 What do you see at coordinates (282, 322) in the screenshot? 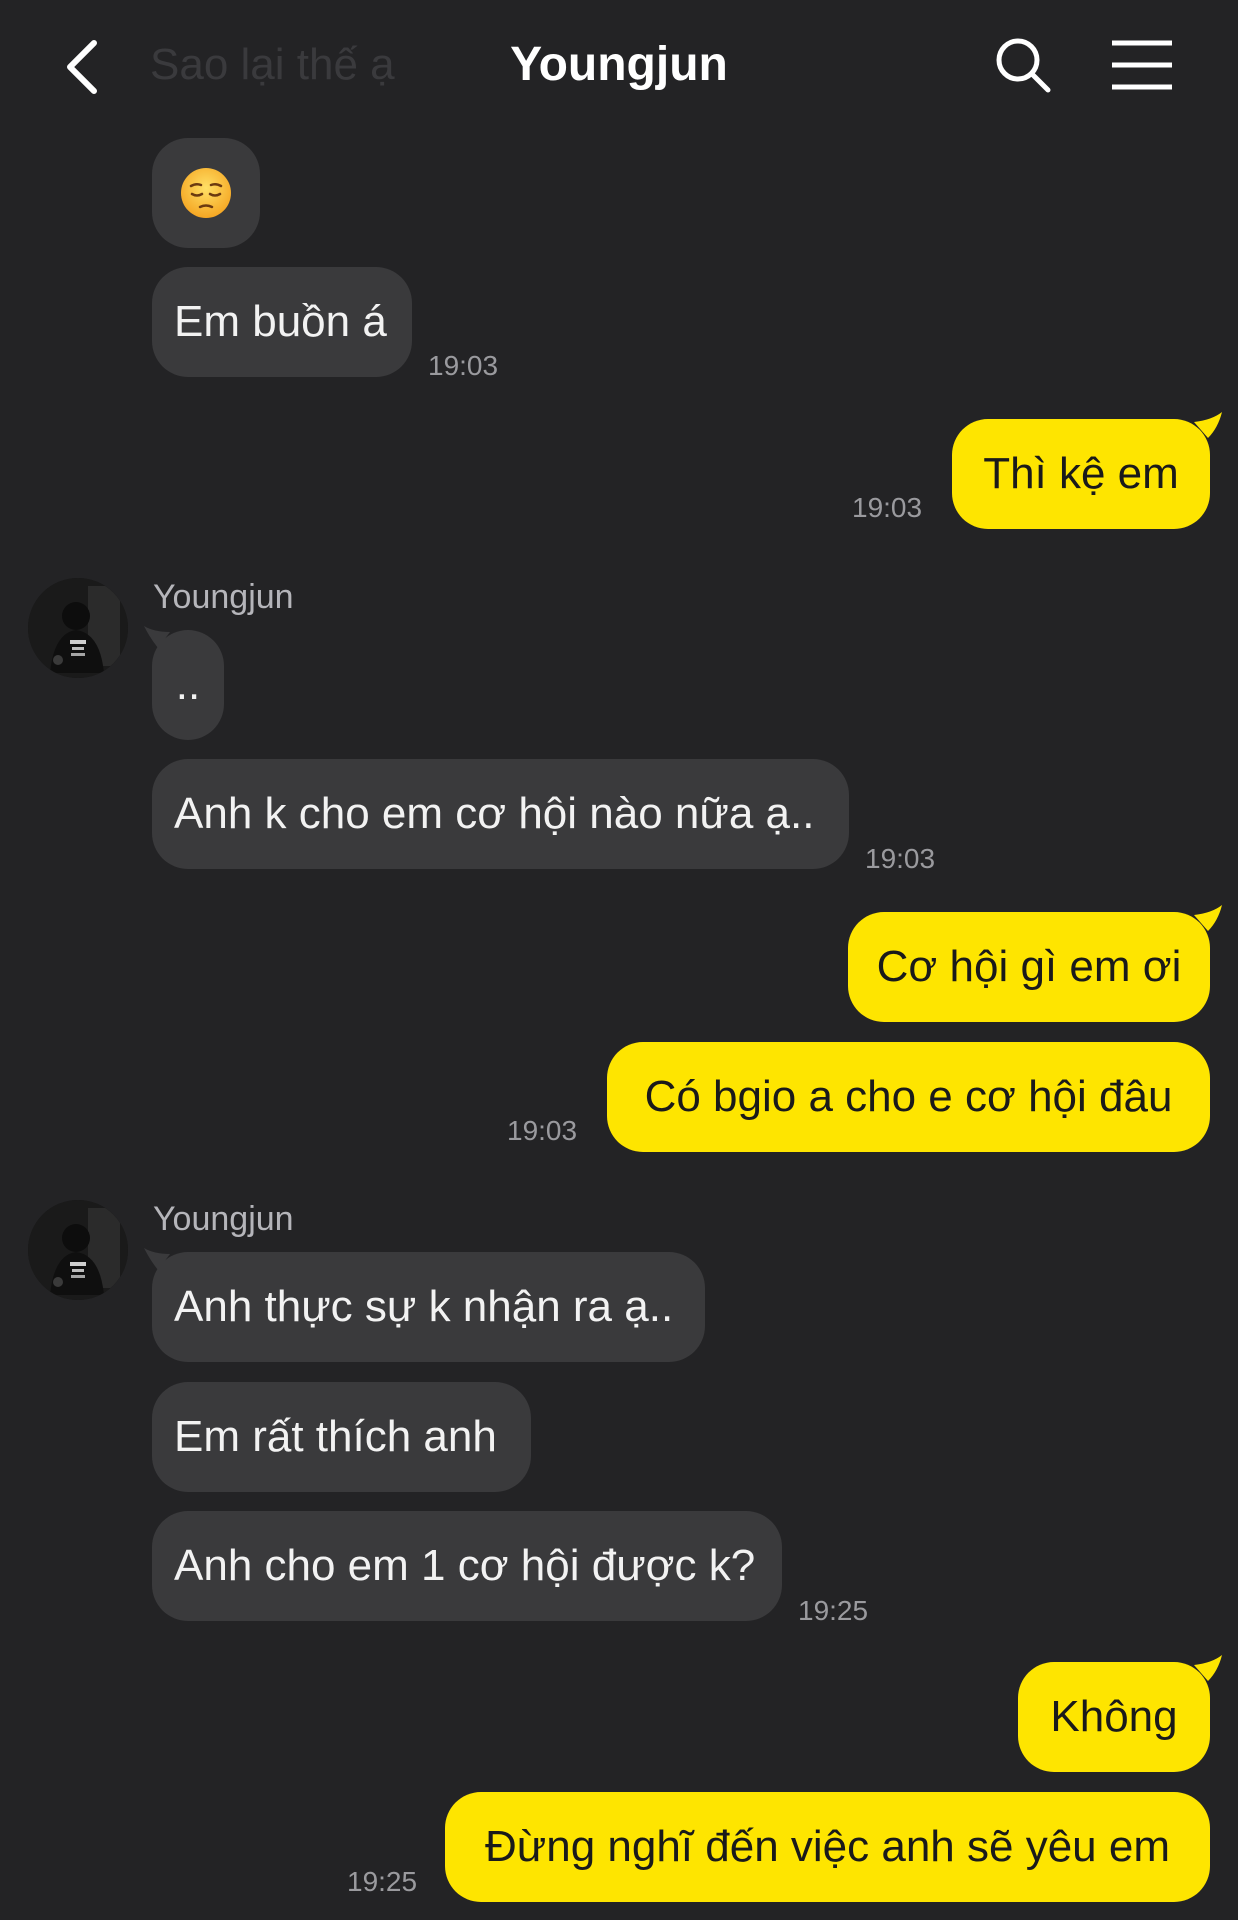
I see `incoming-message-bubble: Em buồn á` at bounding box center [282, 322].